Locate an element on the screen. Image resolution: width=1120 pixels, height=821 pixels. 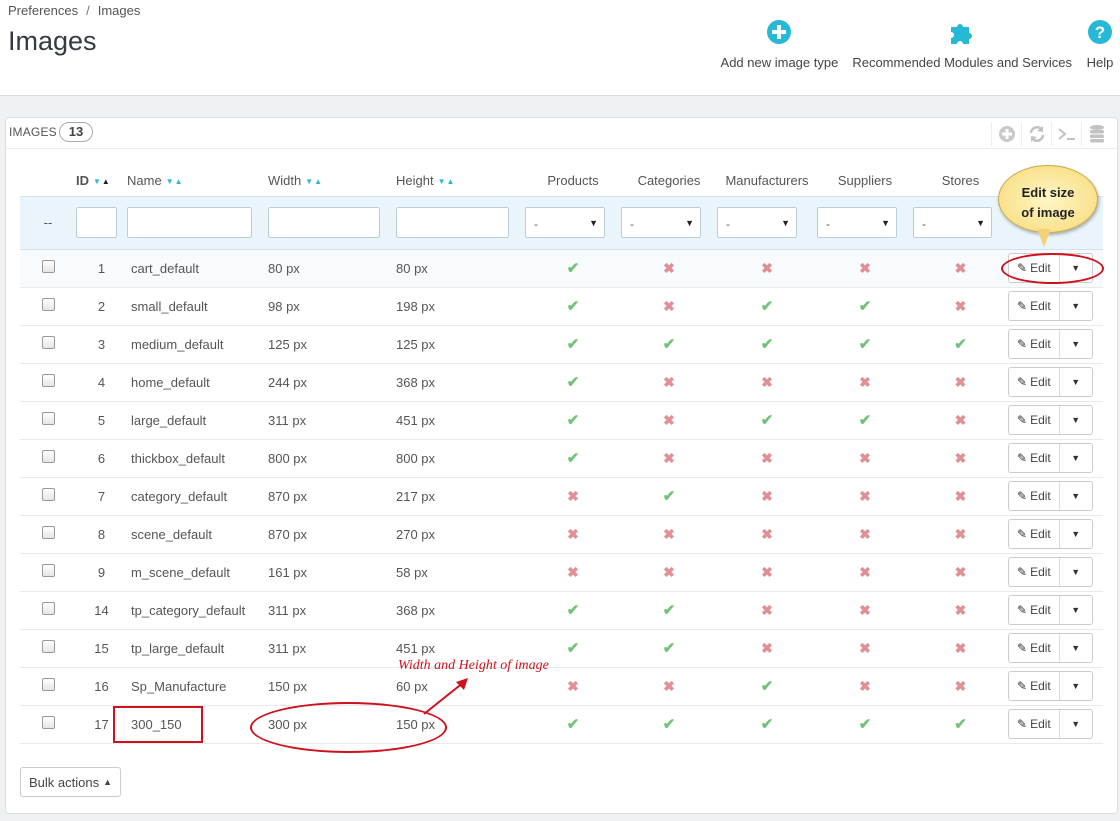
header-height: Height ▼▲ is located at coordinates (460, 181).